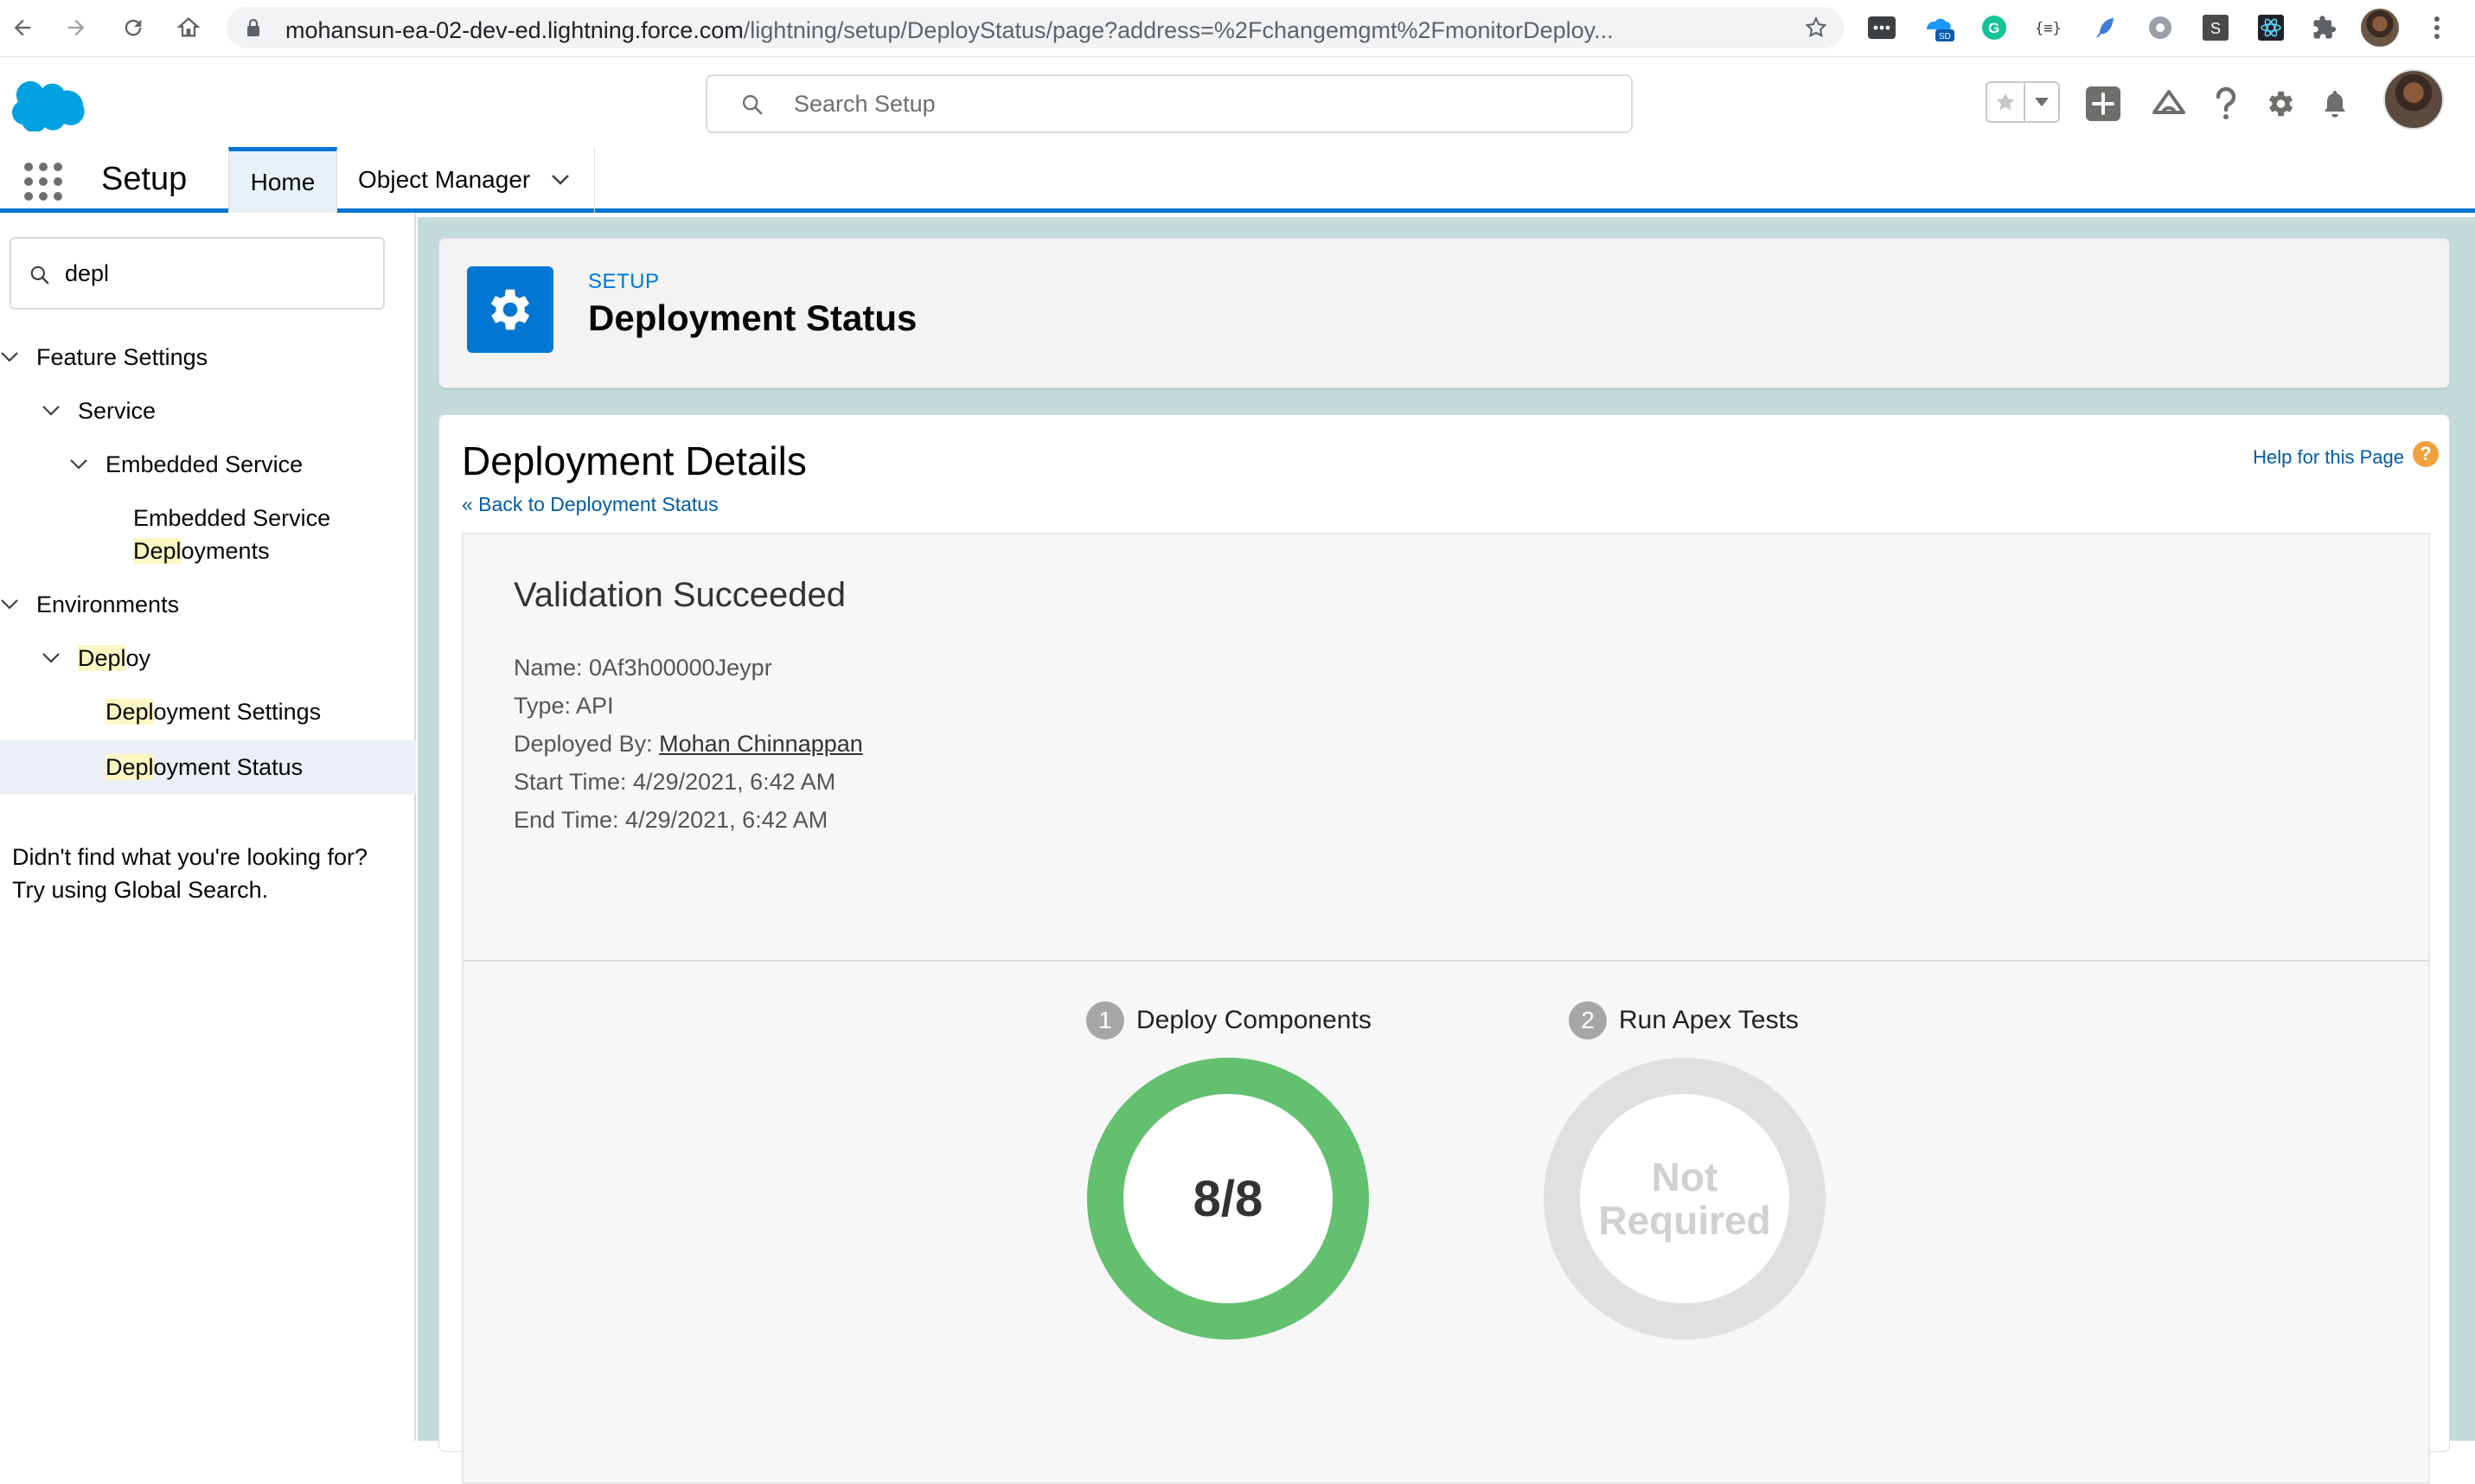 The image size is (2475, 1484). Describe the element at coordinates (680, 595) in the screenshot. I see `status-heading: Validation Succeeded` at that location.